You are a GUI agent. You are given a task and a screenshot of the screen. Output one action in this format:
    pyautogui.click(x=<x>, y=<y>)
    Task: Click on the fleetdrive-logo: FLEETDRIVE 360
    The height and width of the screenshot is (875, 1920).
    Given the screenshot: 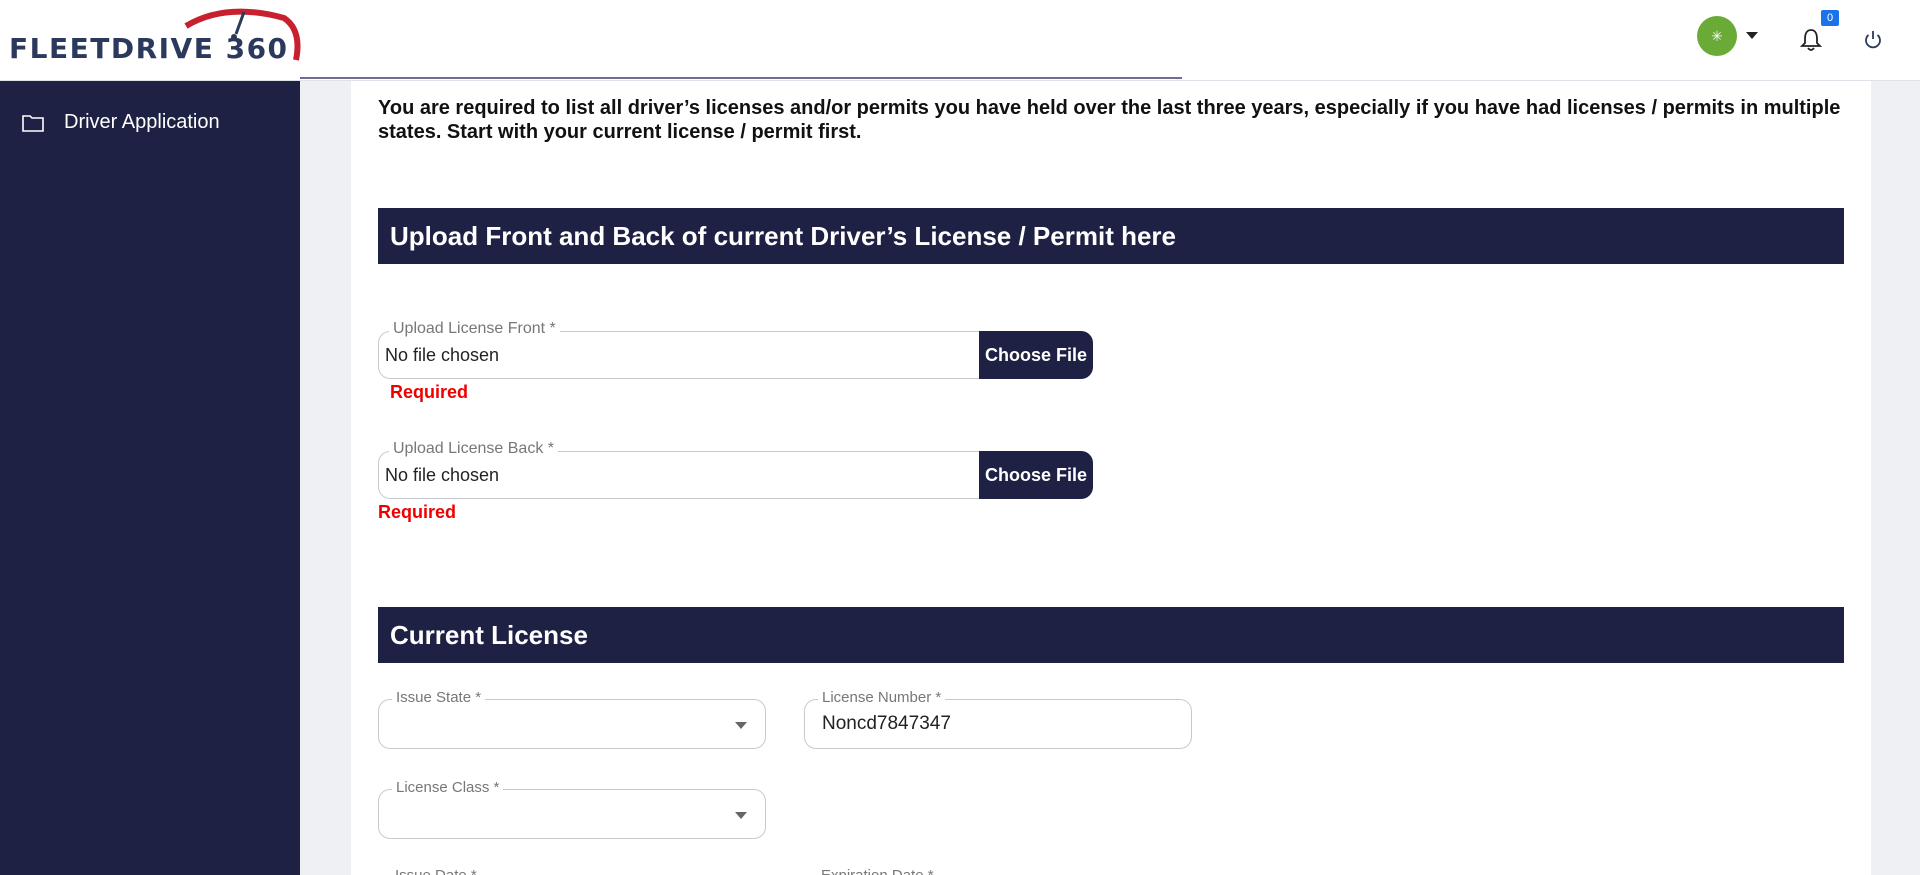 What is the action you would take?
    pyautogui.click(x=154, y=38)
    